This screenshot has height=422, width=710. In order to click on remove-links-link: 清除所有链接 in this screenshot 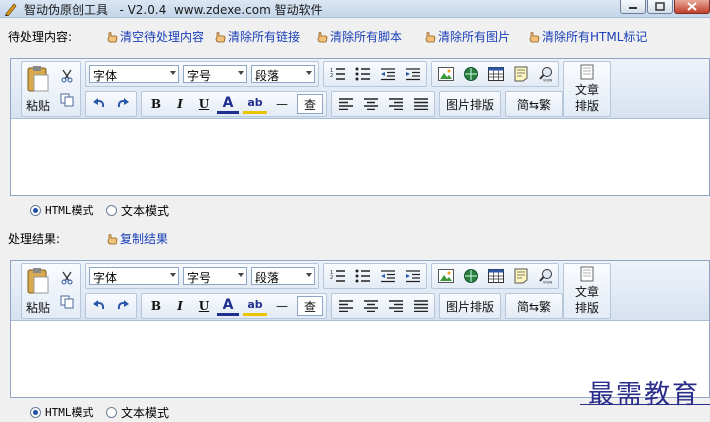, I will do `click(257, 36)`.